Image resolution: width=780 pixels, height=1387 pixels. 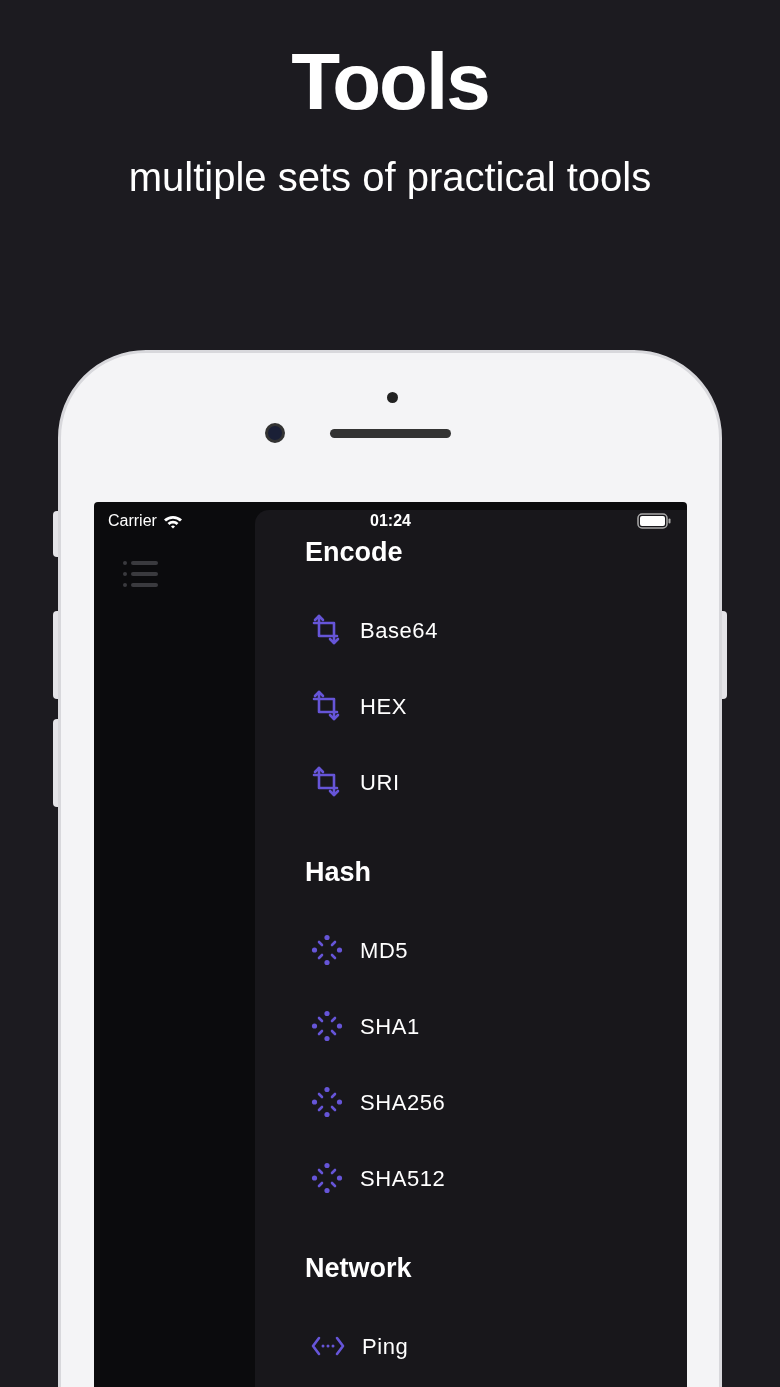 I want to click on tool-list-item: URI, so click(x=496, y=782).